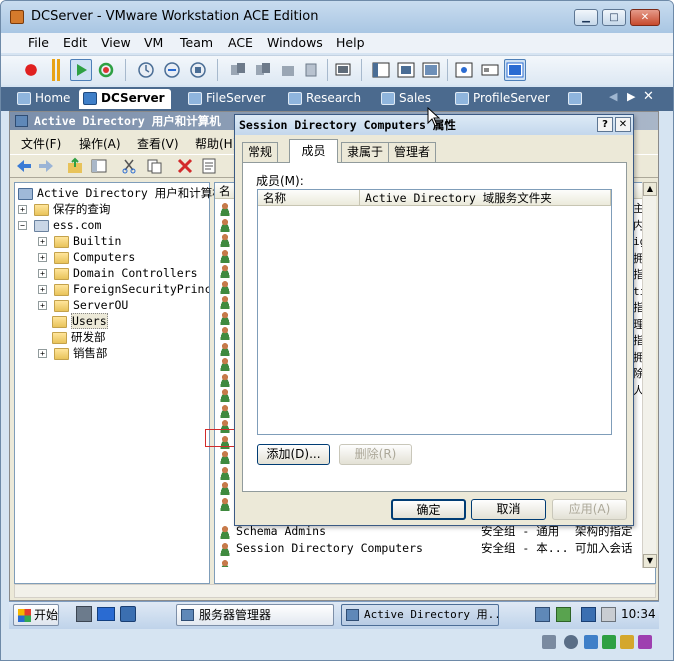 Image resolution: width=674 pixels, height=661 pixels. Describe the element at coordinates (100, 143) in the screenshot. I see `menu-action: 操作(A)` at that location.